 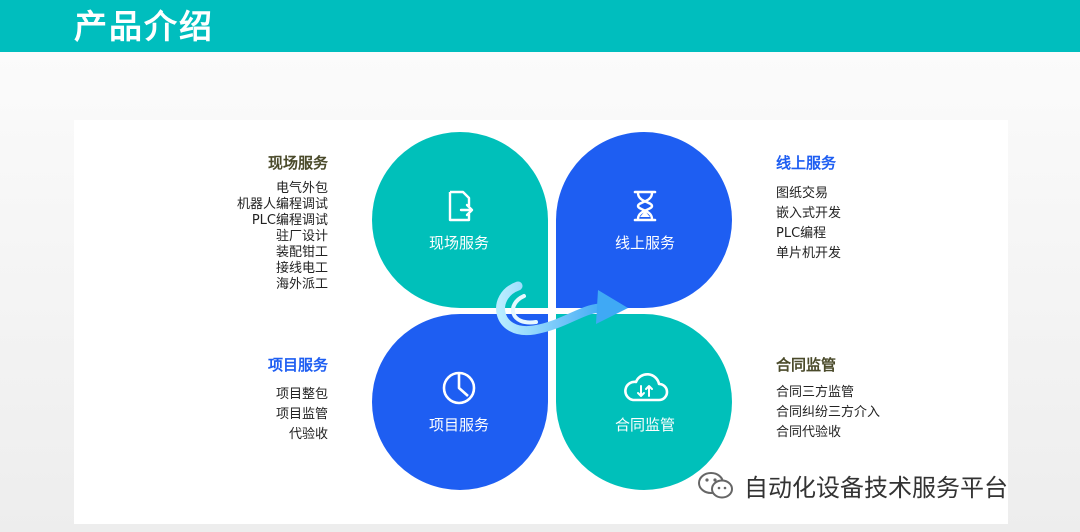 I want to click on section-title-onsite: 现场服务, so click(x=297, y=163).